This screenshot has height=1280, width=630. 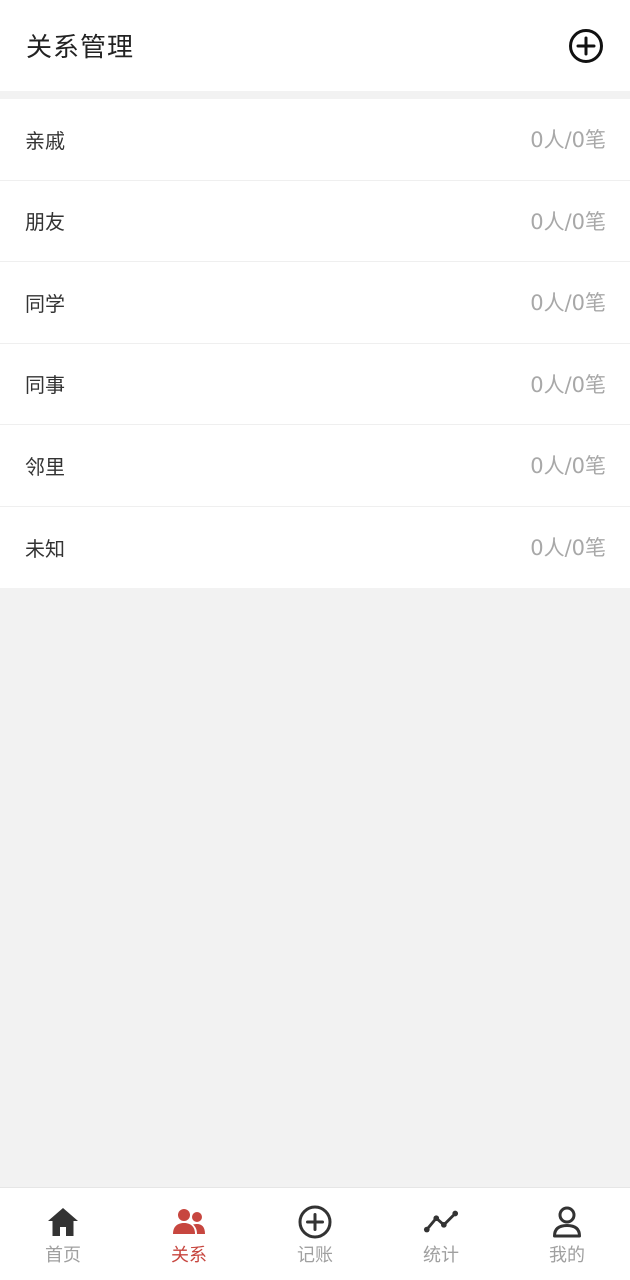 What do you see at coordinates (45, 222) in the screenshot?
I see `relation-label: 朋友` at bounding box center [45, 222].